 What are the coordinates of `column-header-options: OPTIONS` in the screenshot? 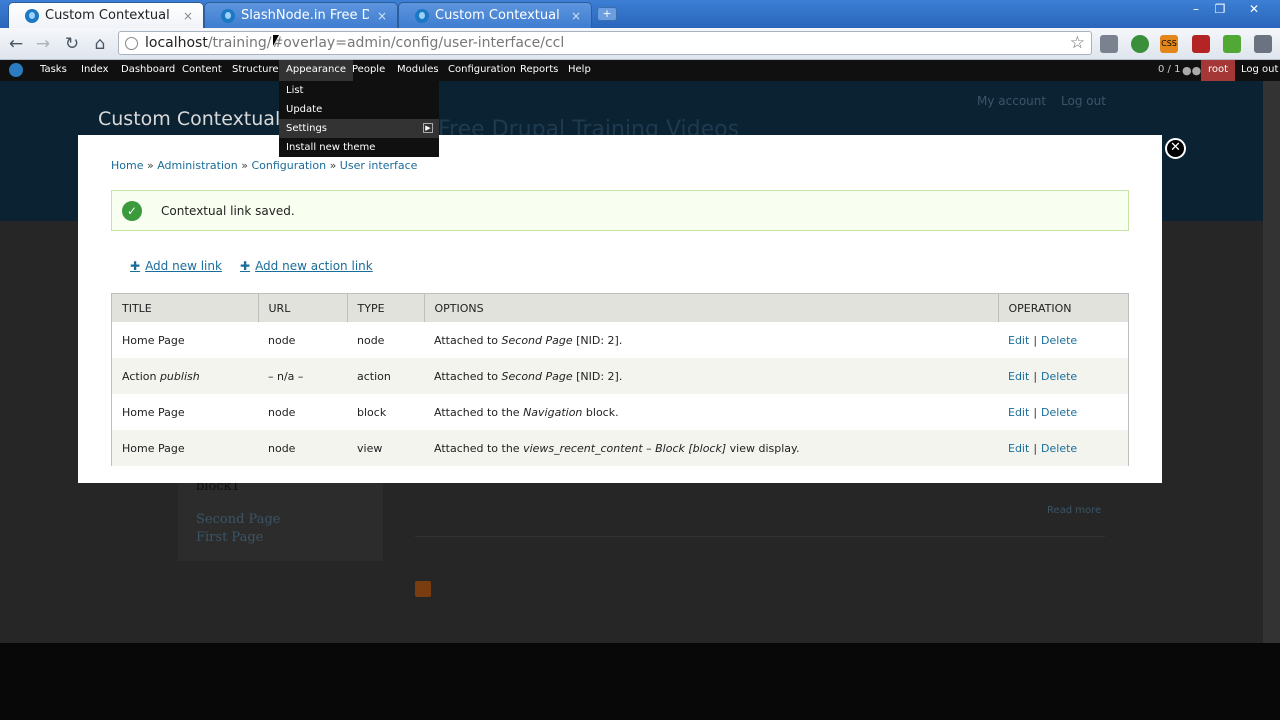 It's located at (711, 308).